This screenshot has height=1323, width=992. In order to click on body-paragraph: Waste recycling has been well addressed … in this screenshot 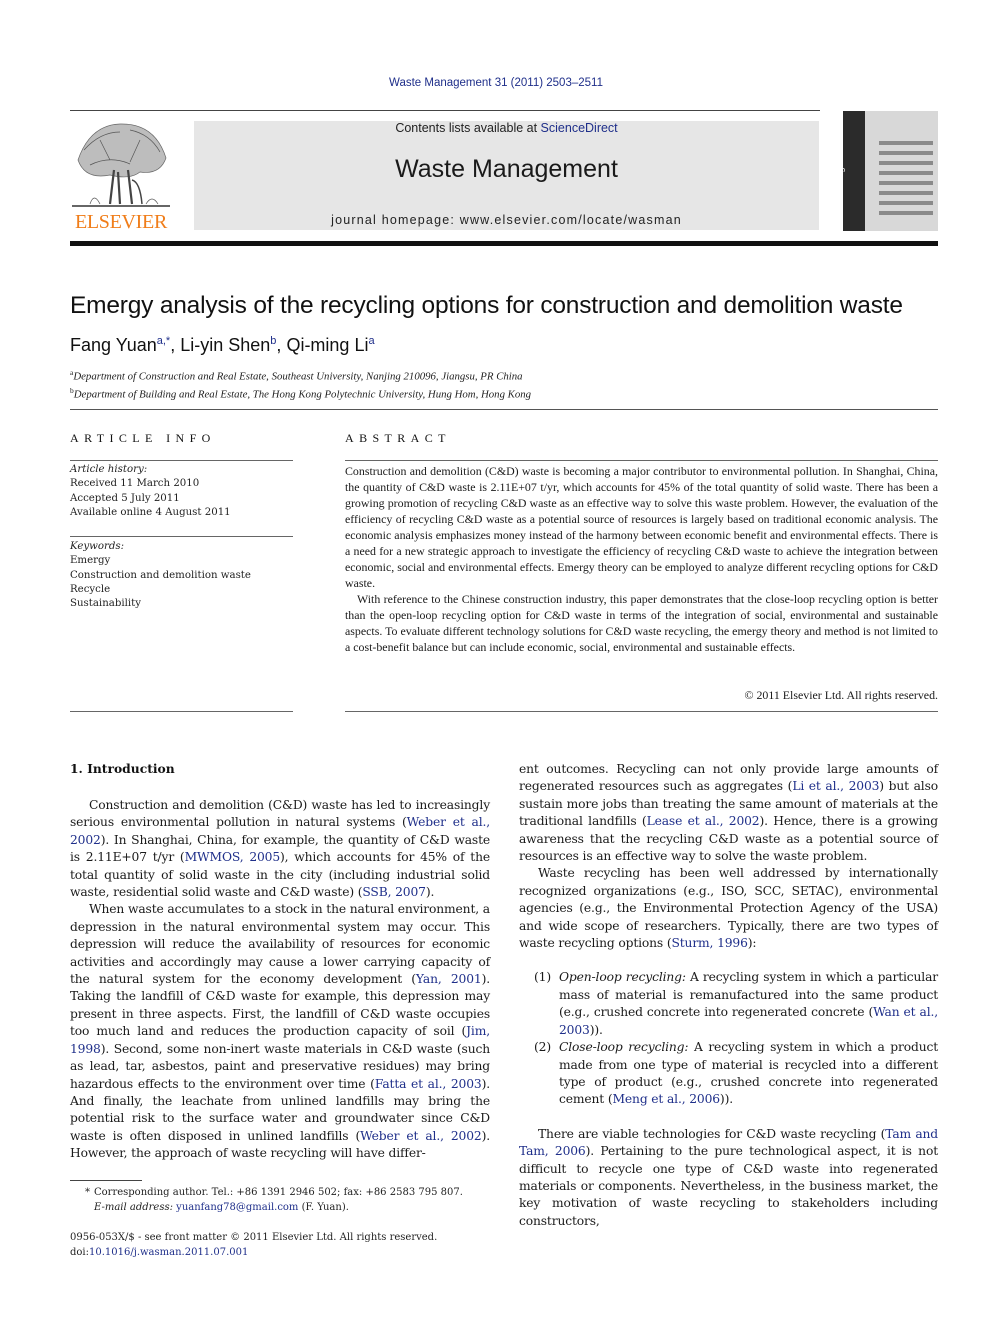, I will do `click(728, 908)`.